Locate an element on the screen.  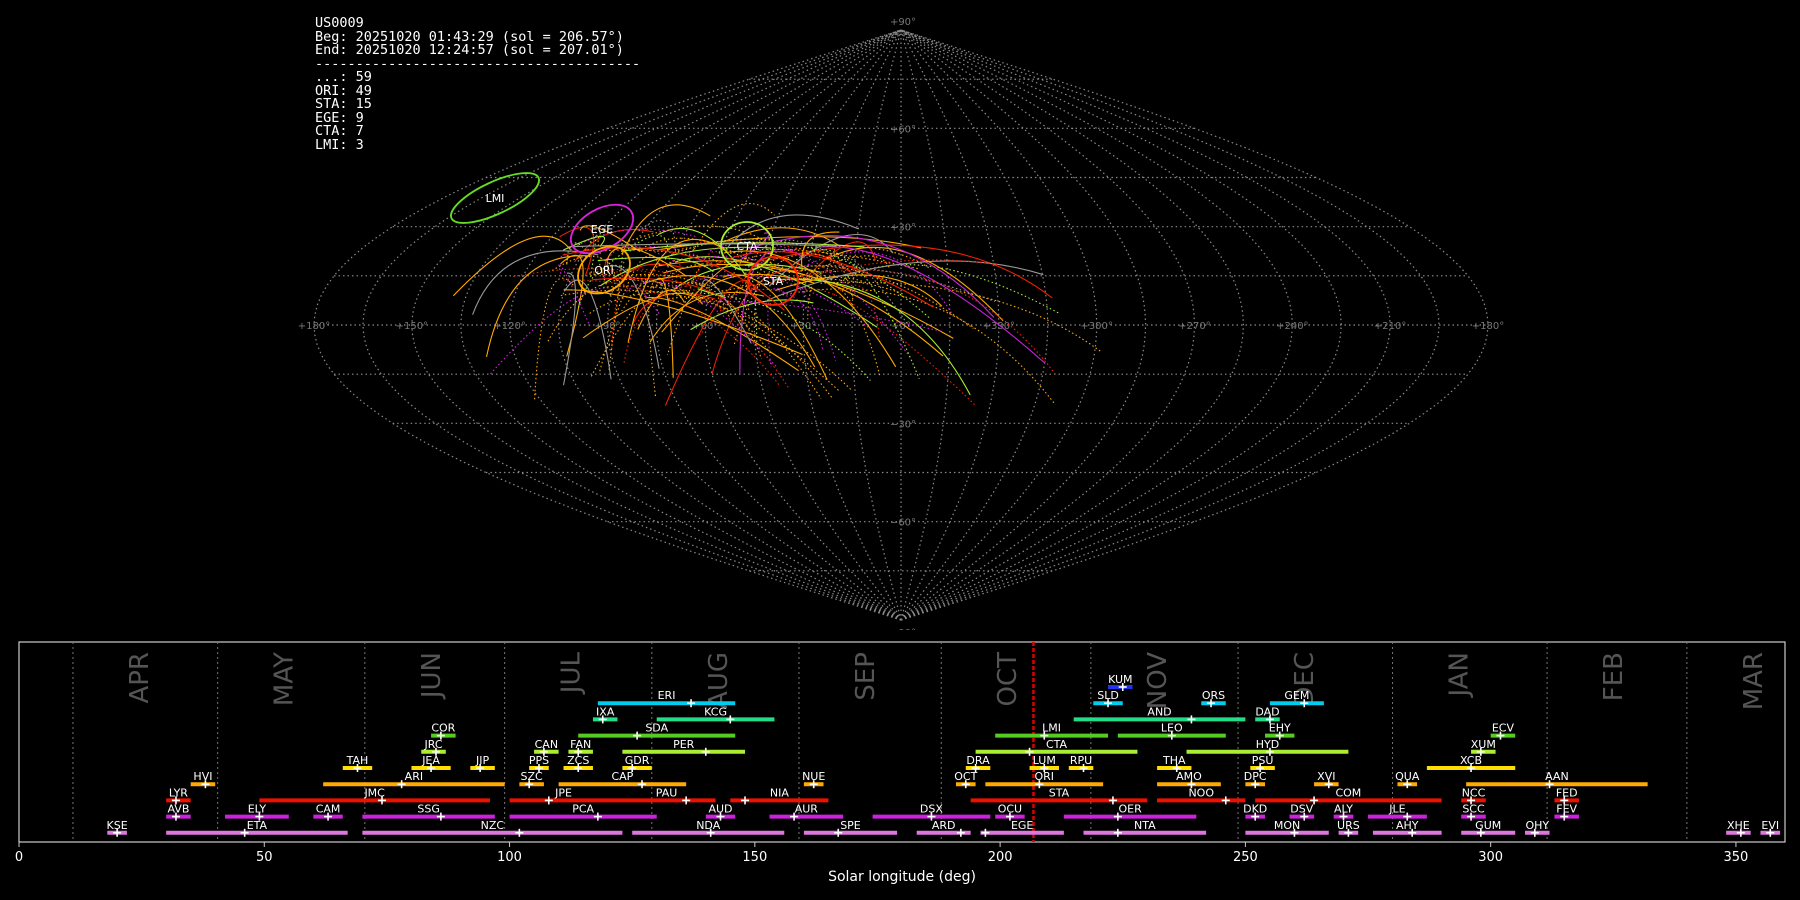
shower-avb: AVB is located at coordinates (178, 812).